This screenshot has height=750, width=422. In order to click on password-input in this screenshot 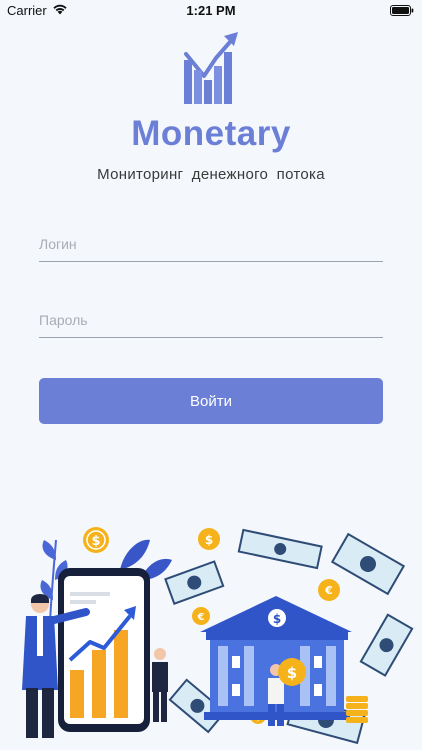, I will do `click(211, 320)`.